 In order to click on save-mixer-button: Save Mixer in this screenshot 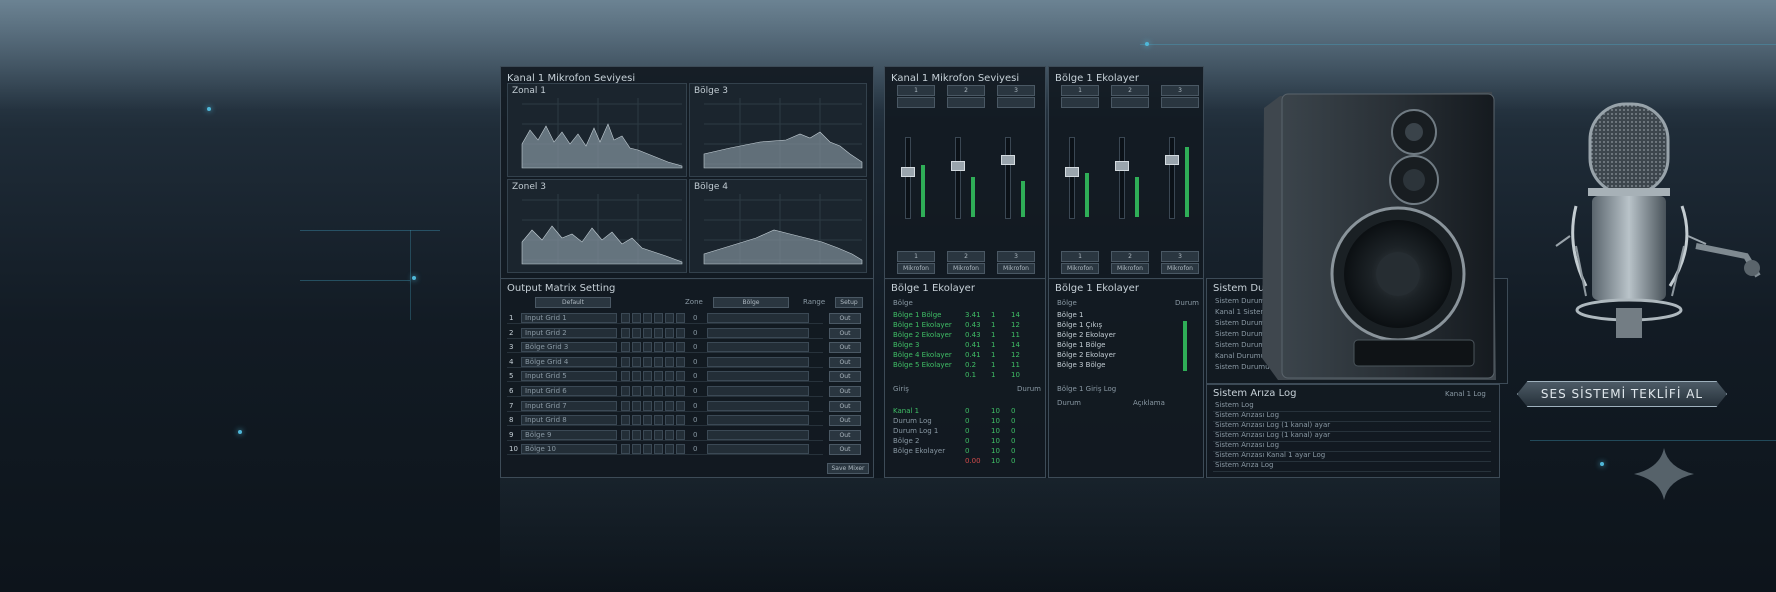, I will do `click(848, 468)`.